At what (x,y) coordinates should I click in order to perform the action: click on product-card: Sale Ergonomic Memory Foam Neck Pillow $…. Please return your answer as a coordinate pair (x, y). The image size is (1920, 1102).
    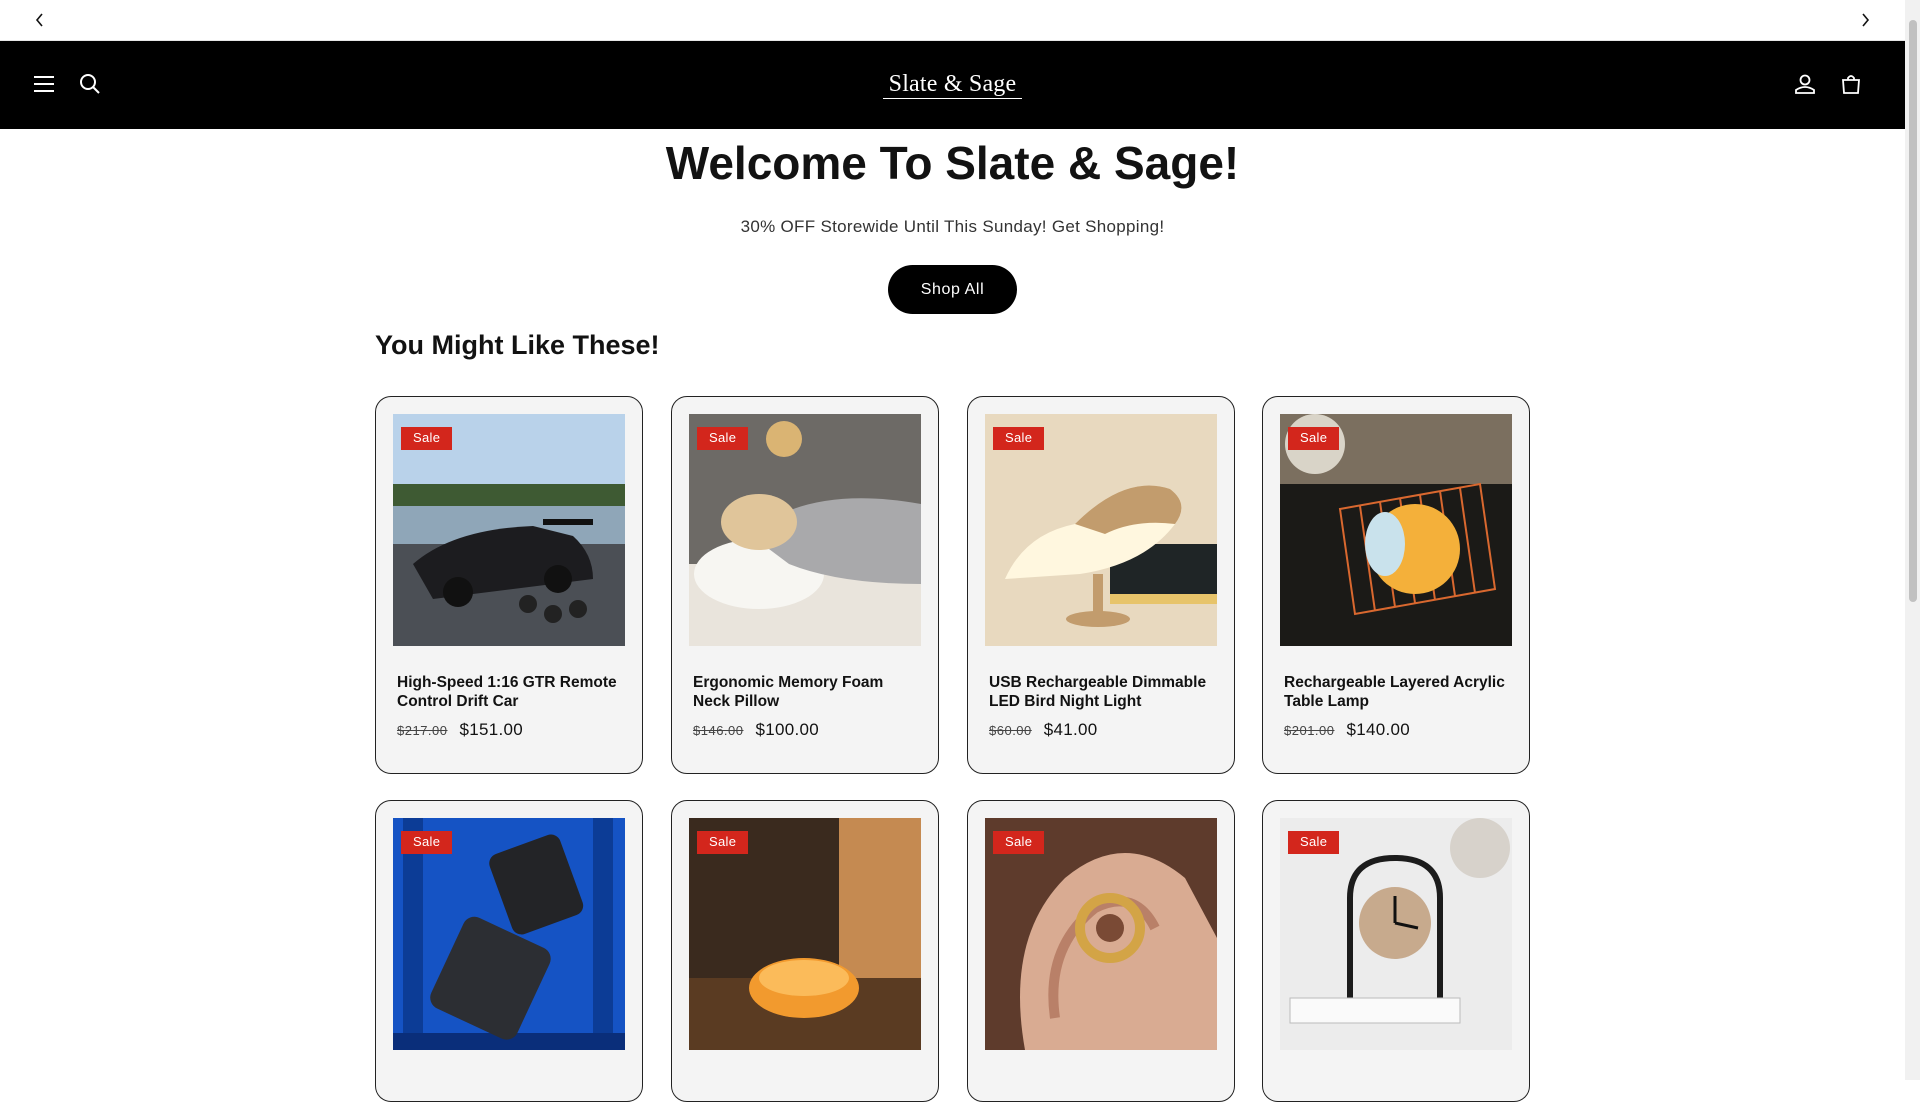
    Looking at the image, I should click on (805, 585).